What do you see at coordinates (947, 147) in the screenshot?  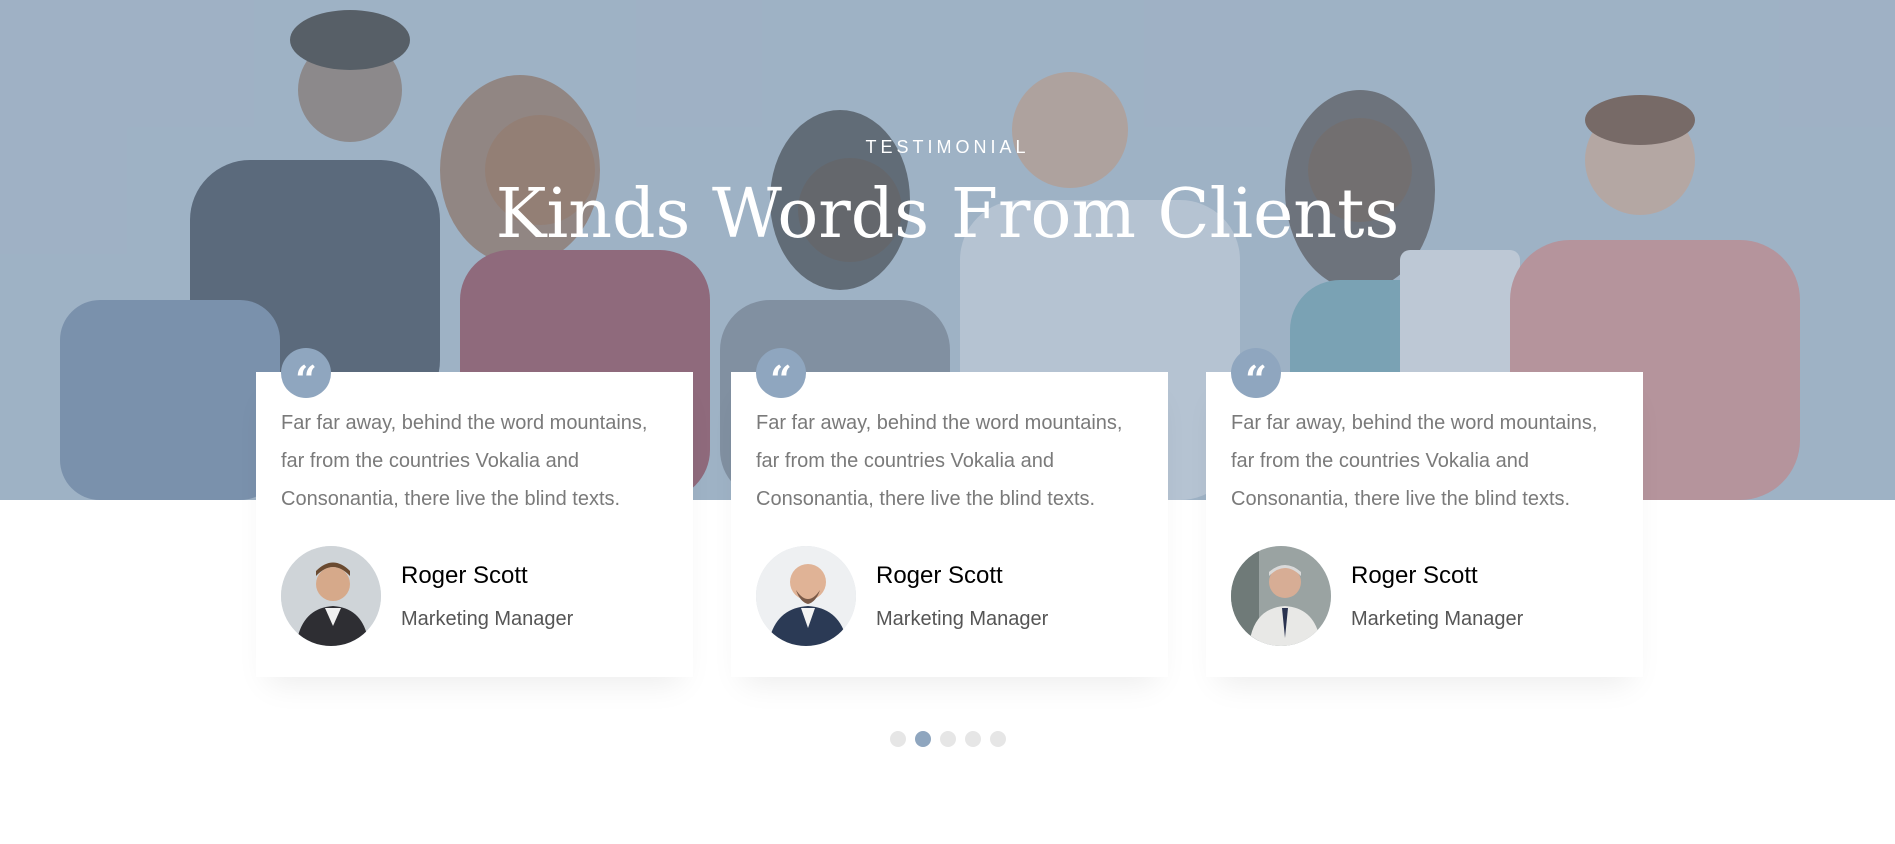 I see `section-subheading: TESTIMONIAL` at bounding box center [947, 147].